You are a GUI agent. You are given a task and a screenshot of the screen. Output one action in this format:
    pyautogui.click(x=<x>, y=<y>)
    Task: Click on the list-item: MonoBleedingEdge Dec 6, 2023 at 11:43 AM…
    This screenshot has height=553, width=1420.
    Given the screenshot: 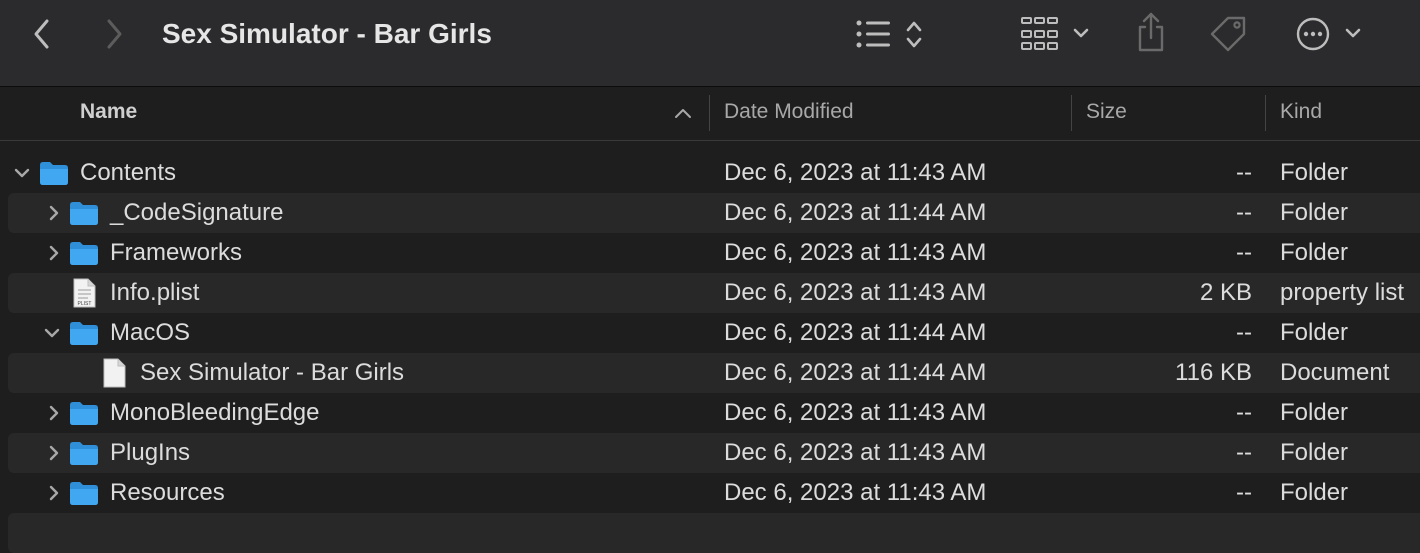 What is the action you would take?
    pyautogui.click(x=710, y=413)
    